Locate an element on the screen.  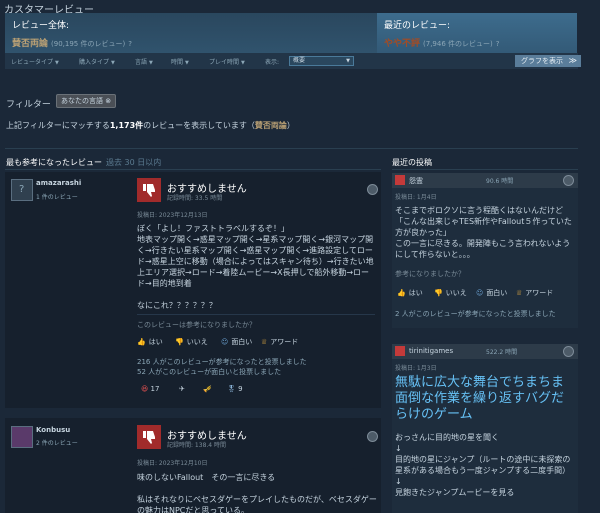
overall-reviews-summary: レビュー全体: 賛否両論 (90,195 件のレビュー)? is located at coordinates (191, 33).